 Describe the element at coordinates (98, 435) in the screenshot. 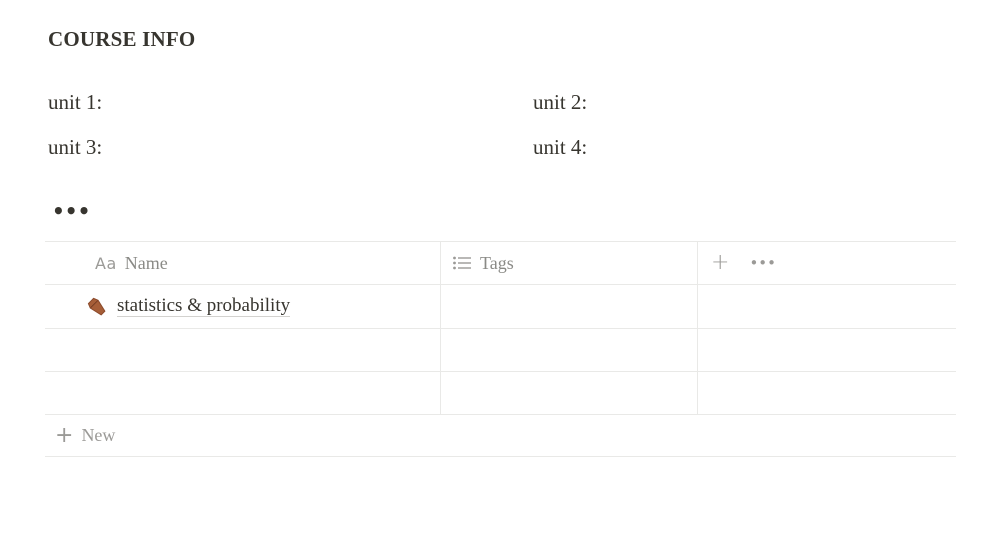

I see `new-row-label: New` at that location.